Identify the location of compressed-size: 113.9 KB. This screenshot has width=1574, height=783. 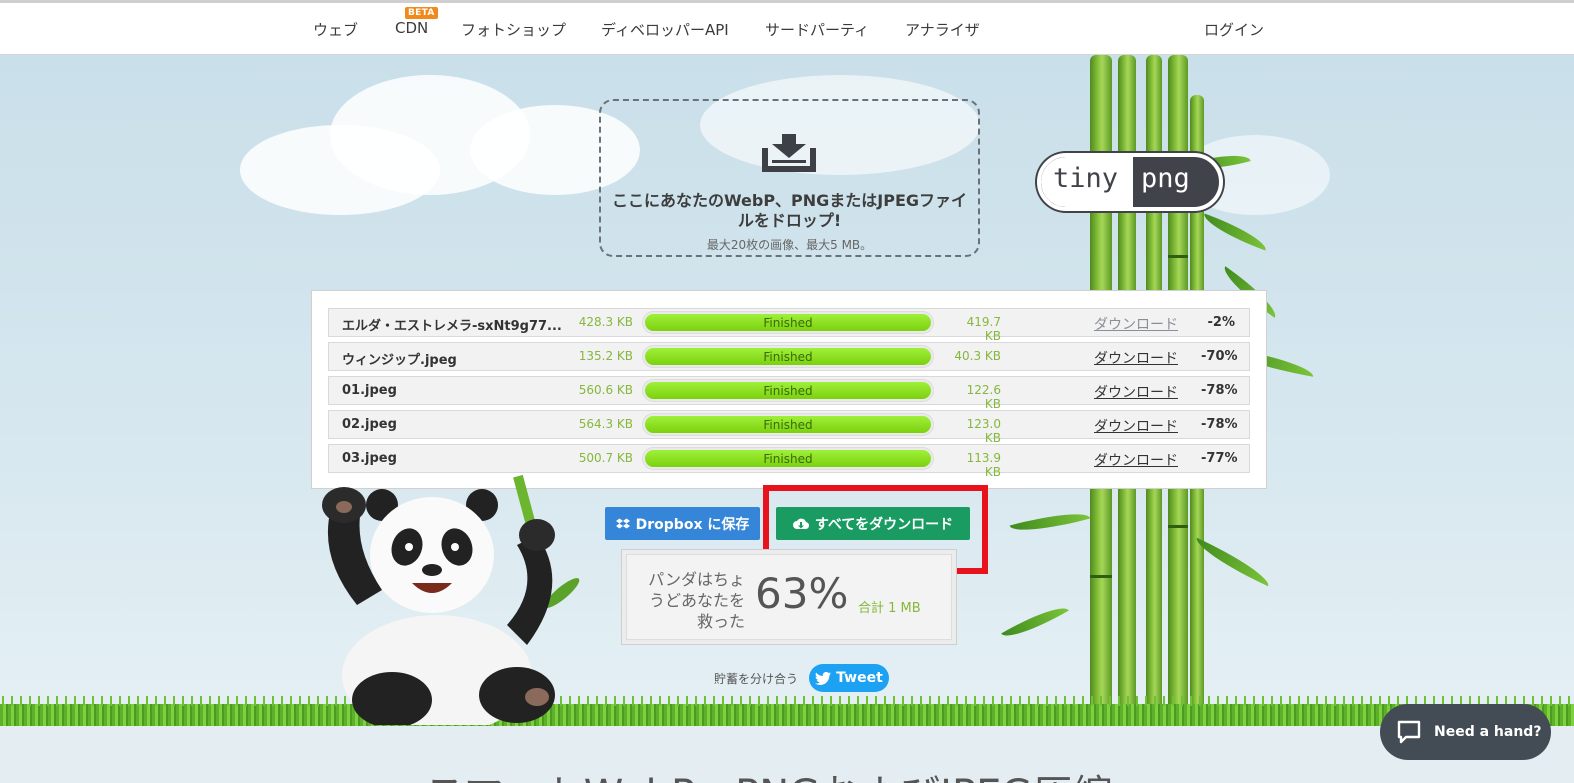
(983, 465).